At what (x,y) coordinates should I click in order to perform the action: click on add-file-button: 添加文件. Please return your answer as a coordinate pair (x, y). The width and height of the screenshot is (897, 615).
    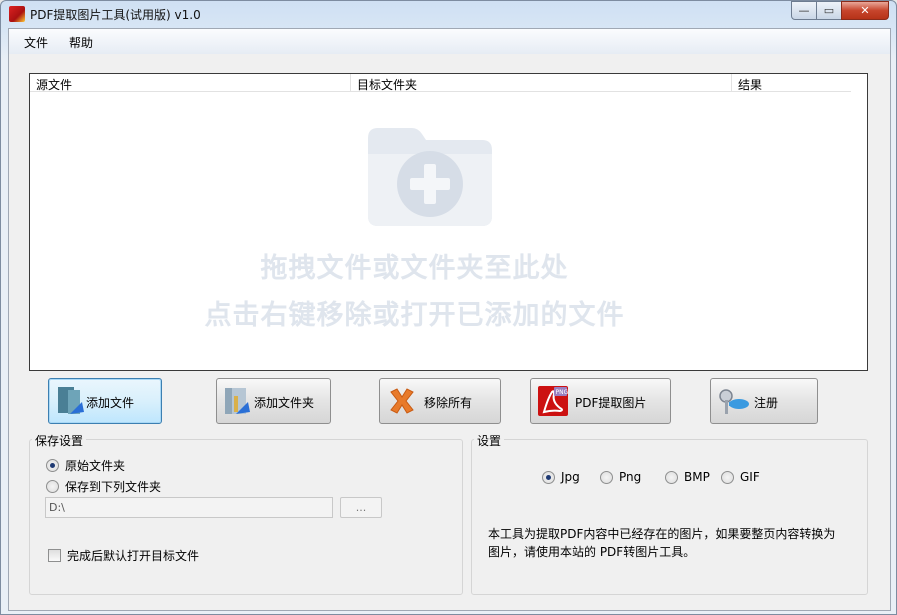
    Looking at the image, I should click on (105, 401).